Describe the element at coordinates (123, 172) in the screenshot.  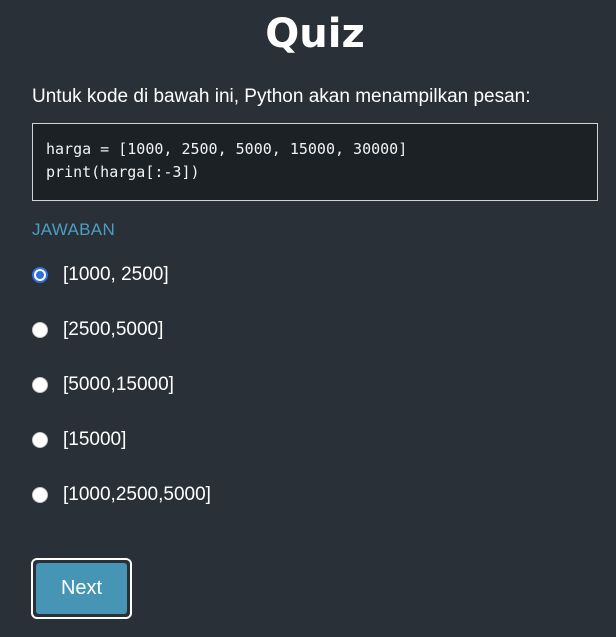
I see `code-line: print(harga[:-3])` at that location.